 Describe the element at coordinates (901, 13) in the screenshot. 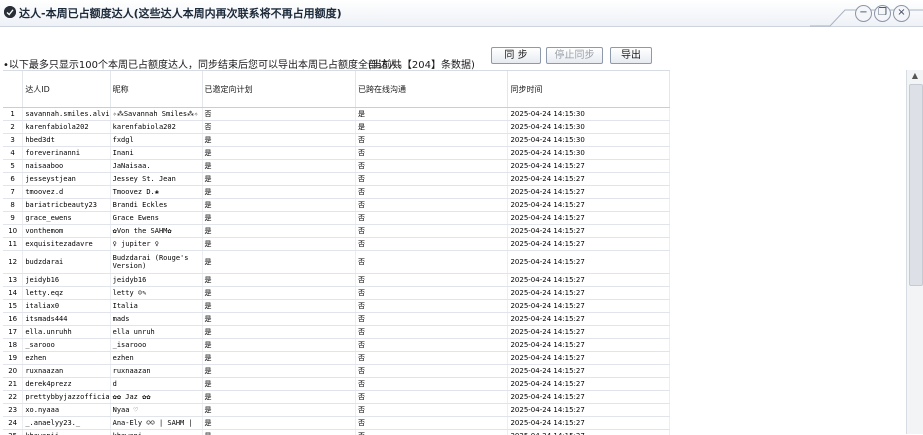

I see `close-button: ×` at that location.